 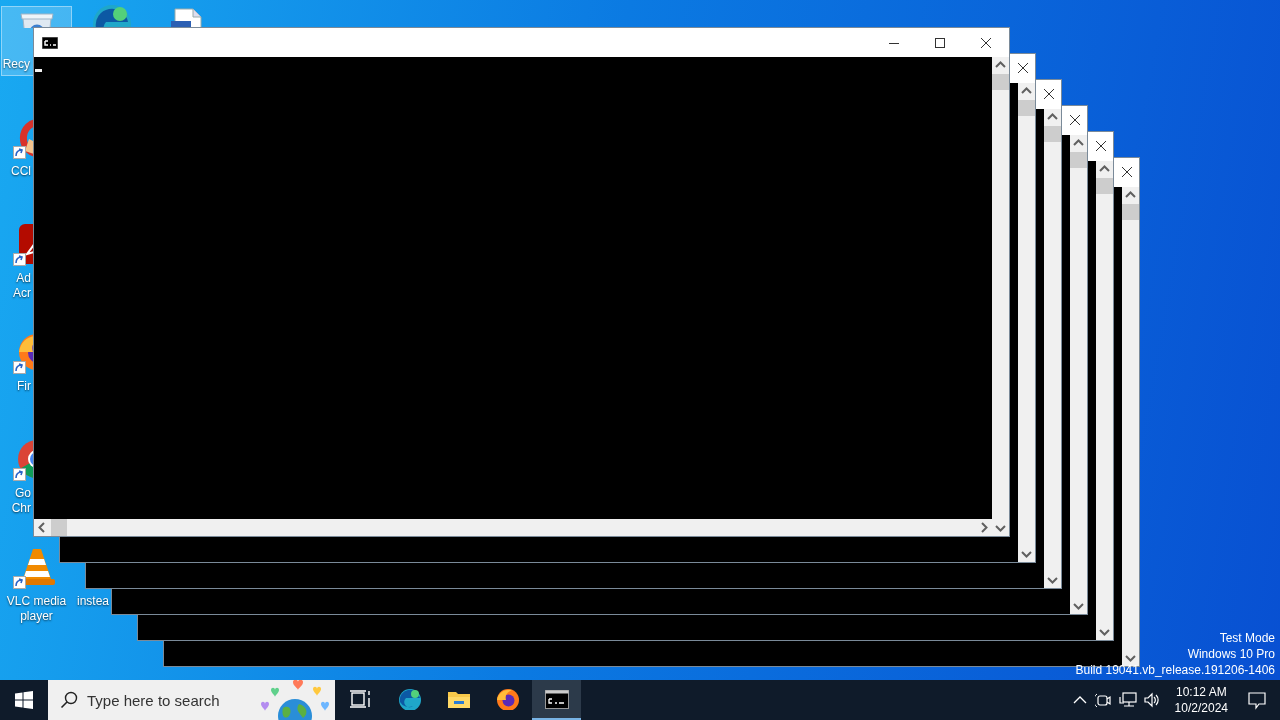 What do you see at coordinates (1175, 670) in the screenshot?
I see `system-watermark-text: Build 19041.vb_release.191206-1406` at bounding box center [1175, 670].